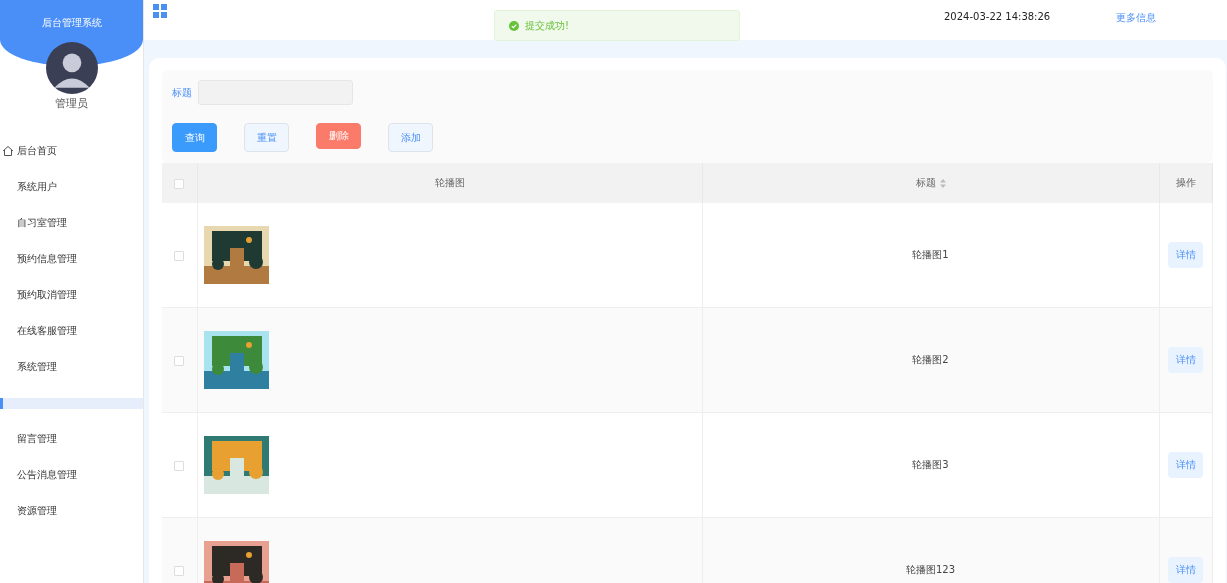 This screenshot has height=583, width=1227. What do you see at coordinates (71, 23) in the screenshot?
I see `app-title: 后台管理系统` at bounding box center [71, 23].